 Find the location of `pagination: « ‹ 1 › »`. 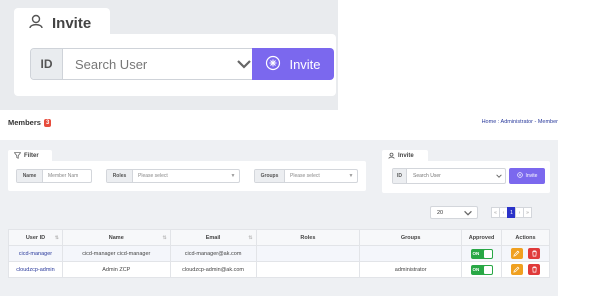

pagination: « ‹ 1 › » is located at coordinates (511, 212).